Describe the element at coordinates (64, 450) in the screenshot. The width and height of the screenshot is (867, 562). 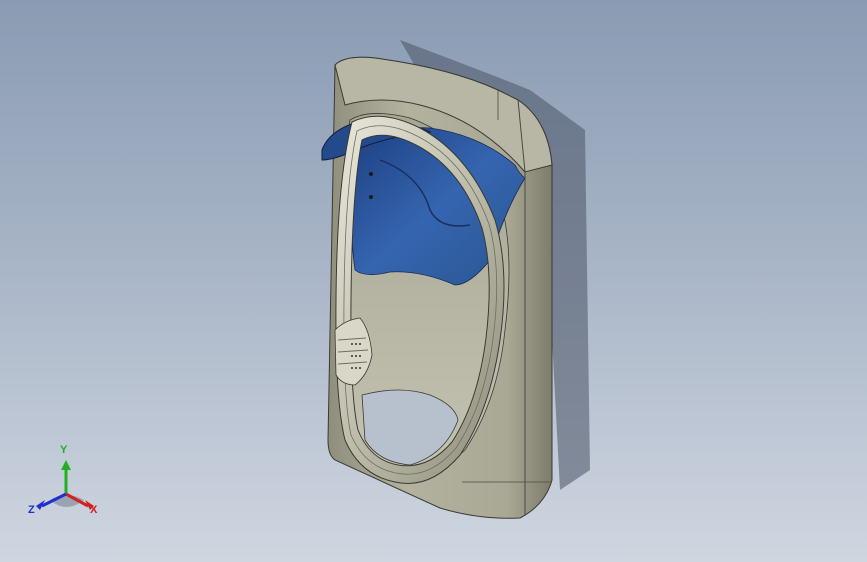
I see `y-axis-label: Y` at that location.